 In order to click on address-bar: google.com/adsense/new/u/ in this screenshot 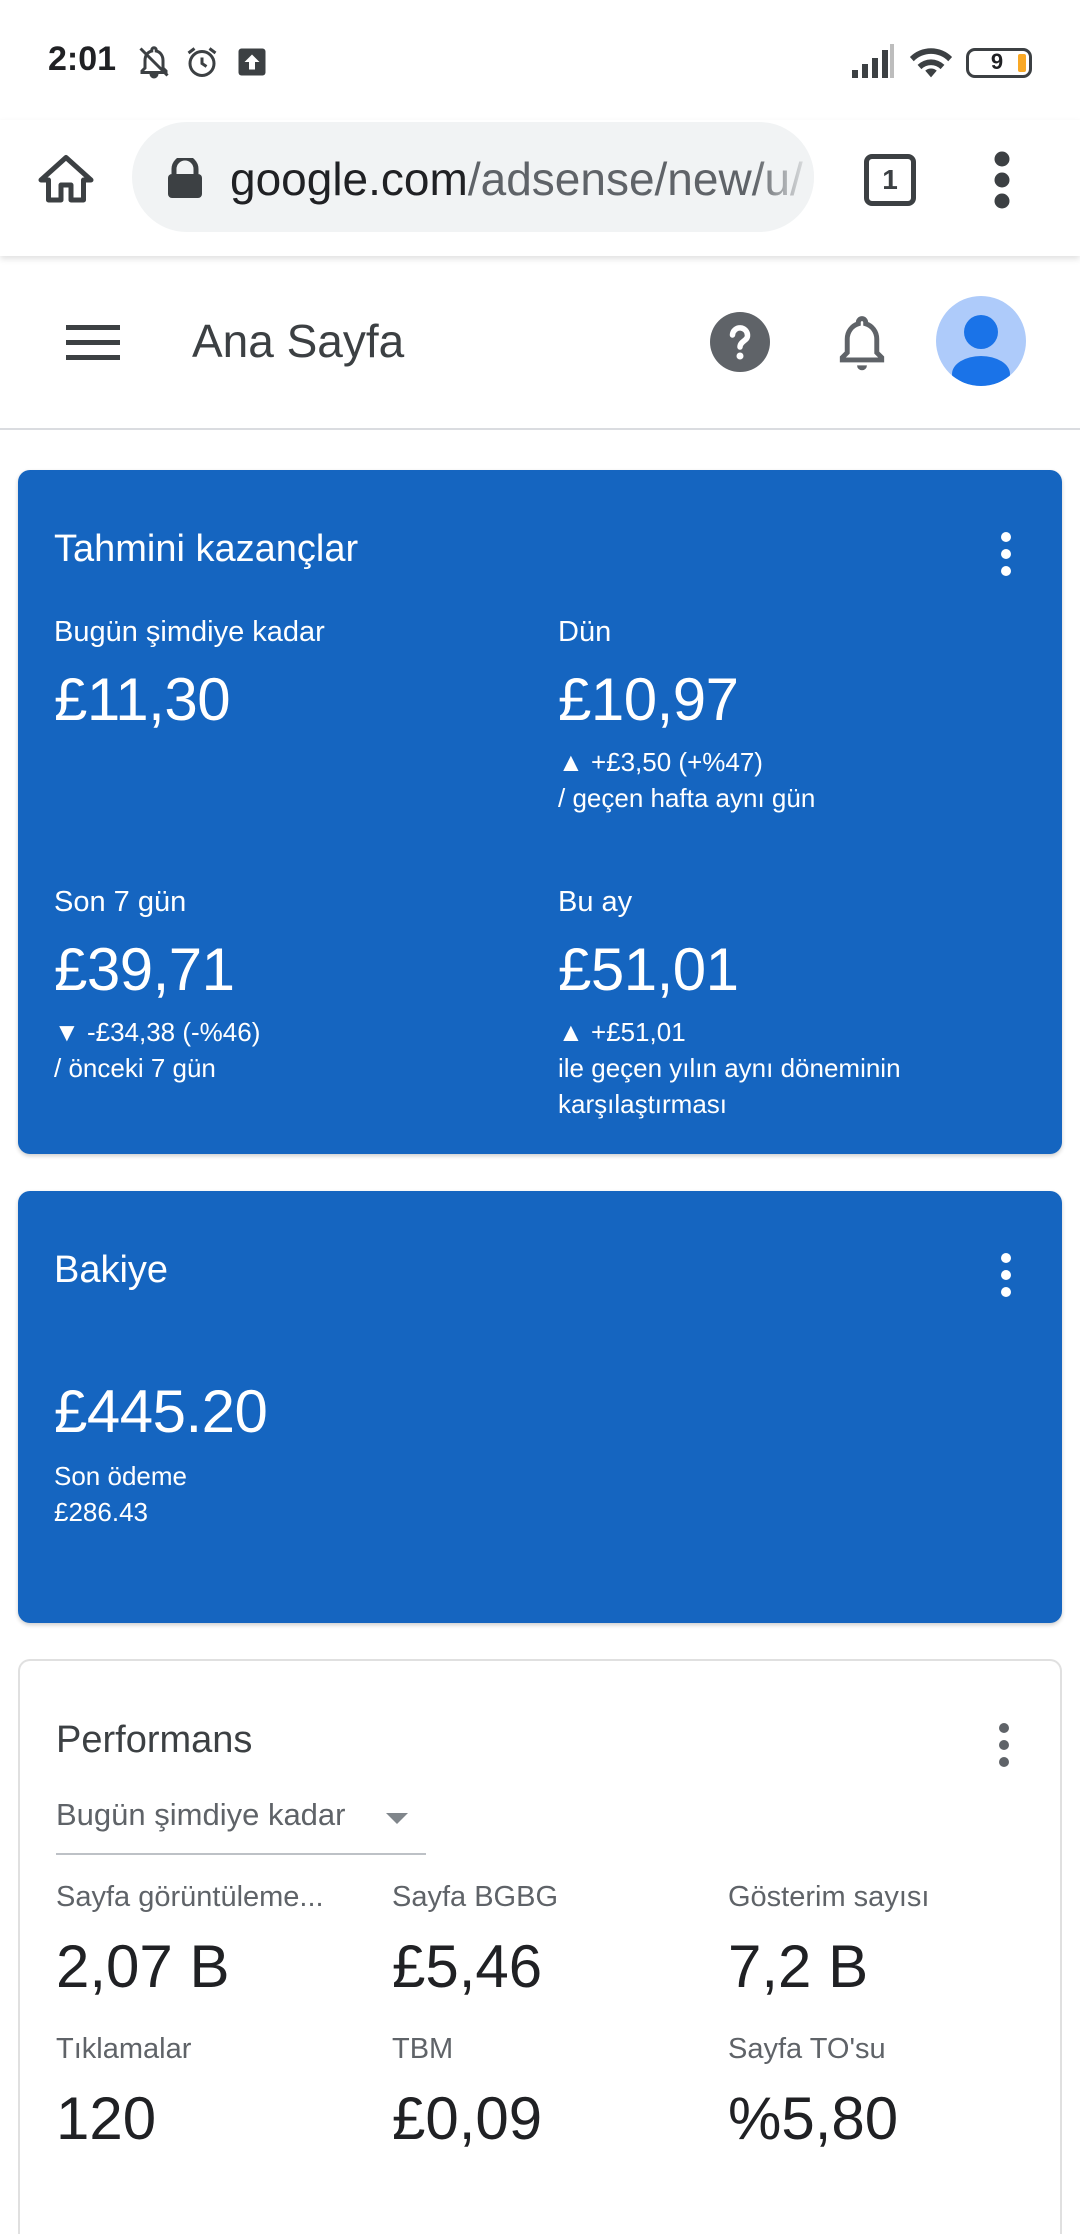, I will do `click(473, 177)`.